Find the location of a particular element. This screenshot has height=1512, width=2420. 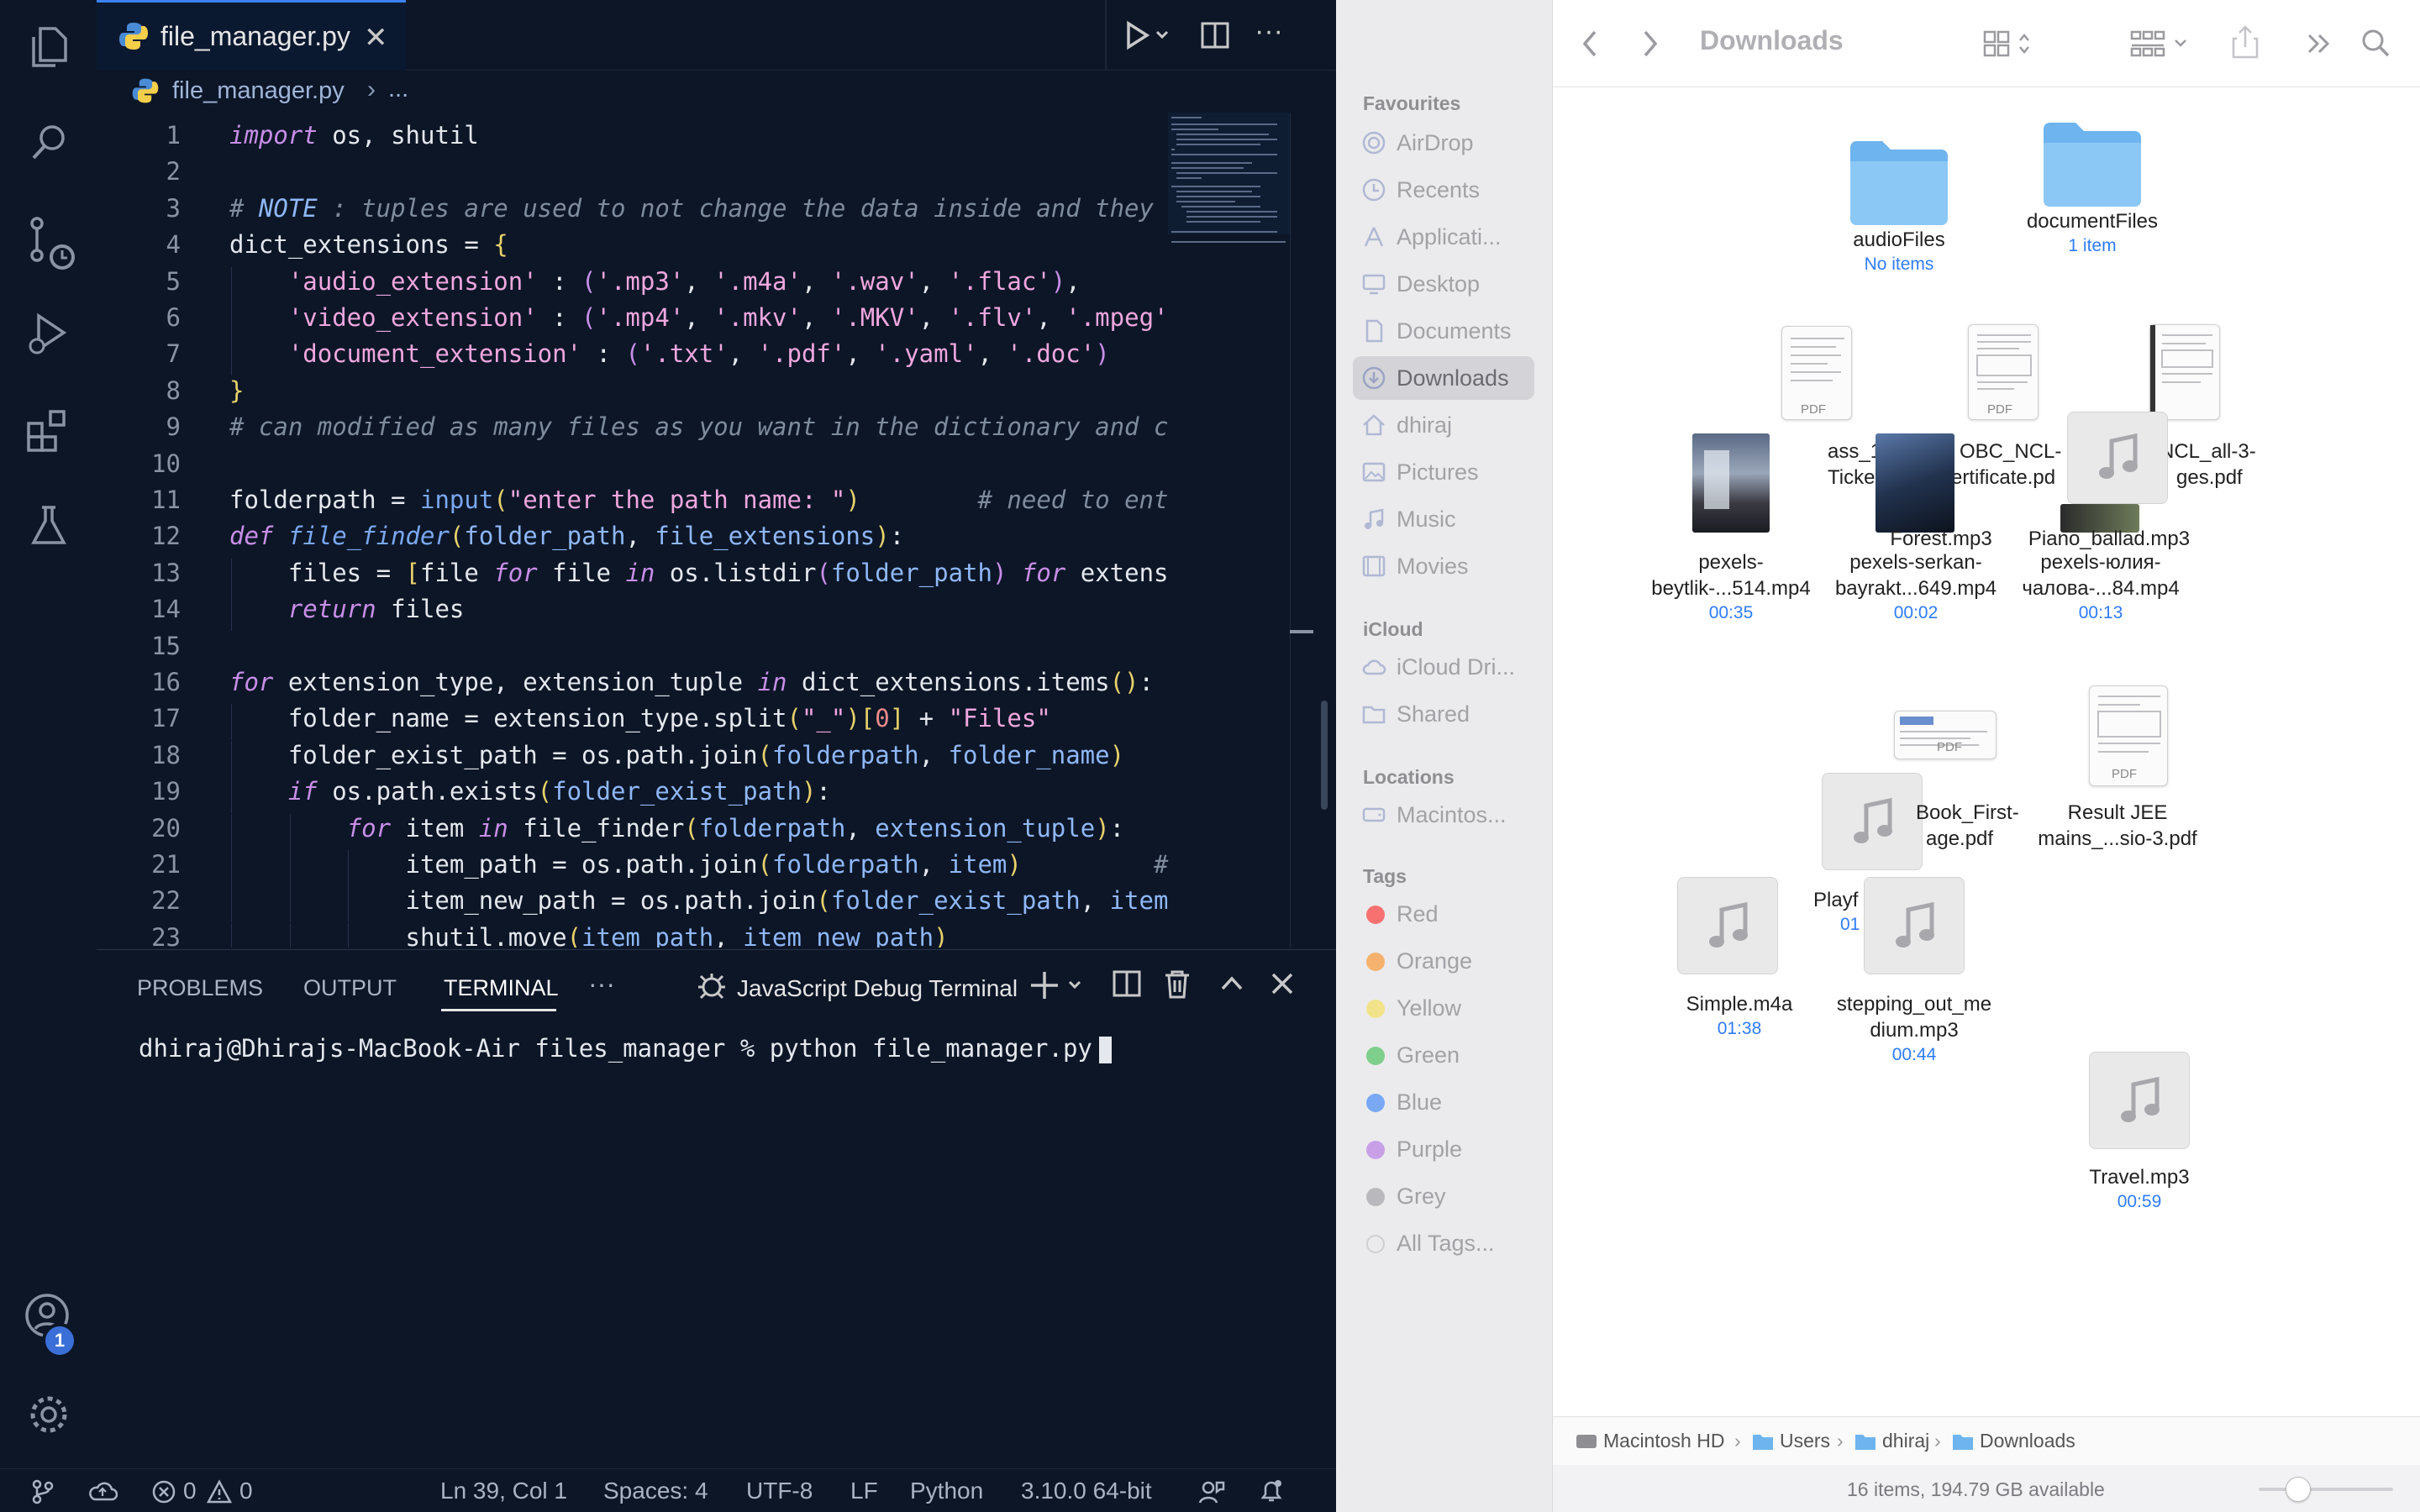

icon-size-slider-knob is located at coordinates (2298, 1489).